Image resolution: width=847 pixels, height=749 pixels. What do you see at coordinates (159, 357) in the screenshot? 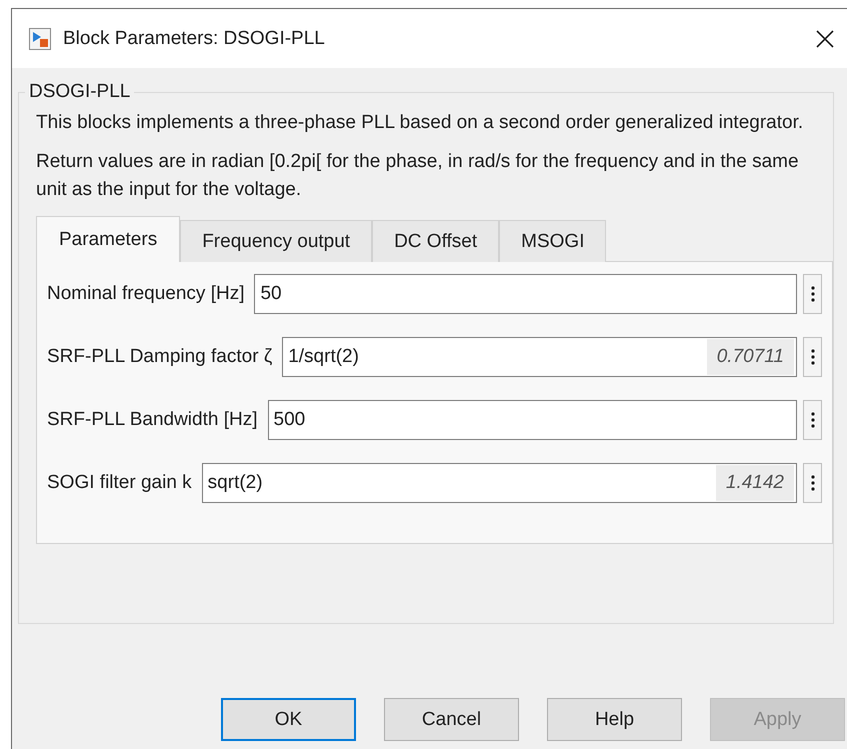
I see `parameter-label: SRF-PLL Damping factor ζ` at bounding box center [159, 357].